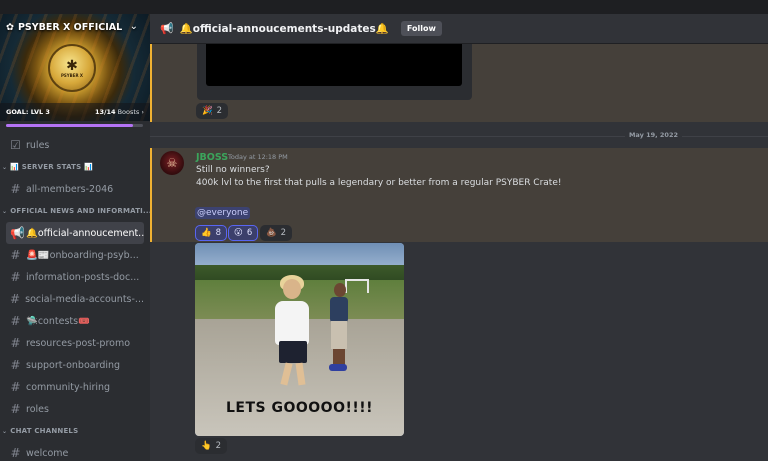 The height and width of the screenshot is (461, 768). Describe the element at coordinates (75, 409) in the screenshot. I see `sidebar-item-channel: # roles` at that location.